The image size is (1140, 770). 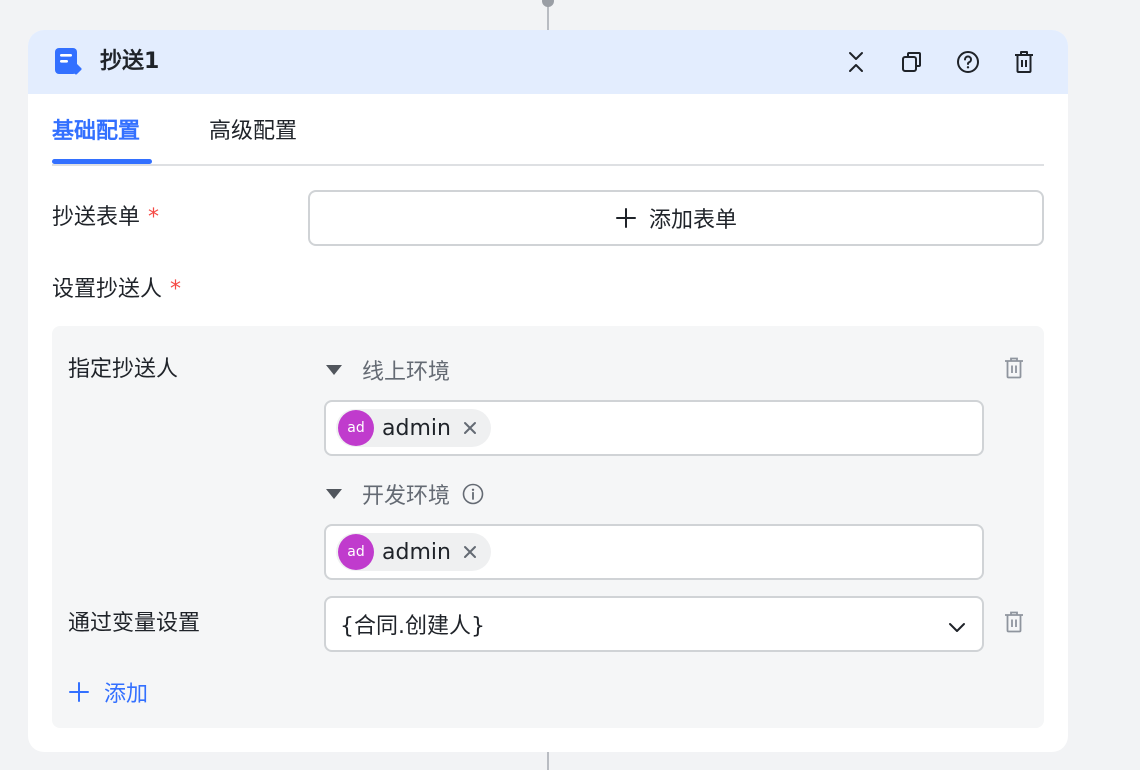 I want to click on add-cc-button: 添加, so click(x=108, y=692).